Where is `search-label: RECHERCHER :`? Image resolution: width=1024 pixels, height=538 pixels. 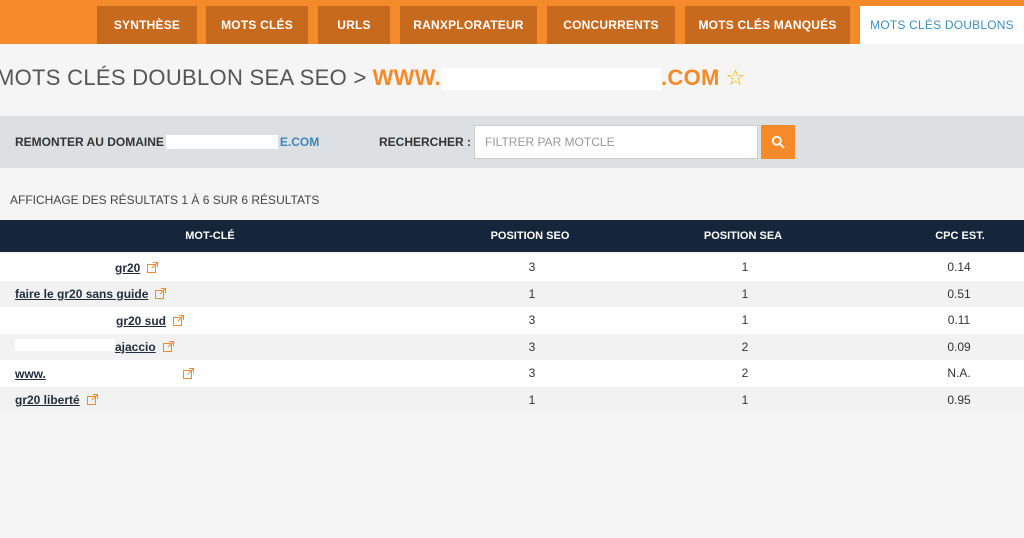 search-label: RECHERCHER : is located at coordinates (425, 142).